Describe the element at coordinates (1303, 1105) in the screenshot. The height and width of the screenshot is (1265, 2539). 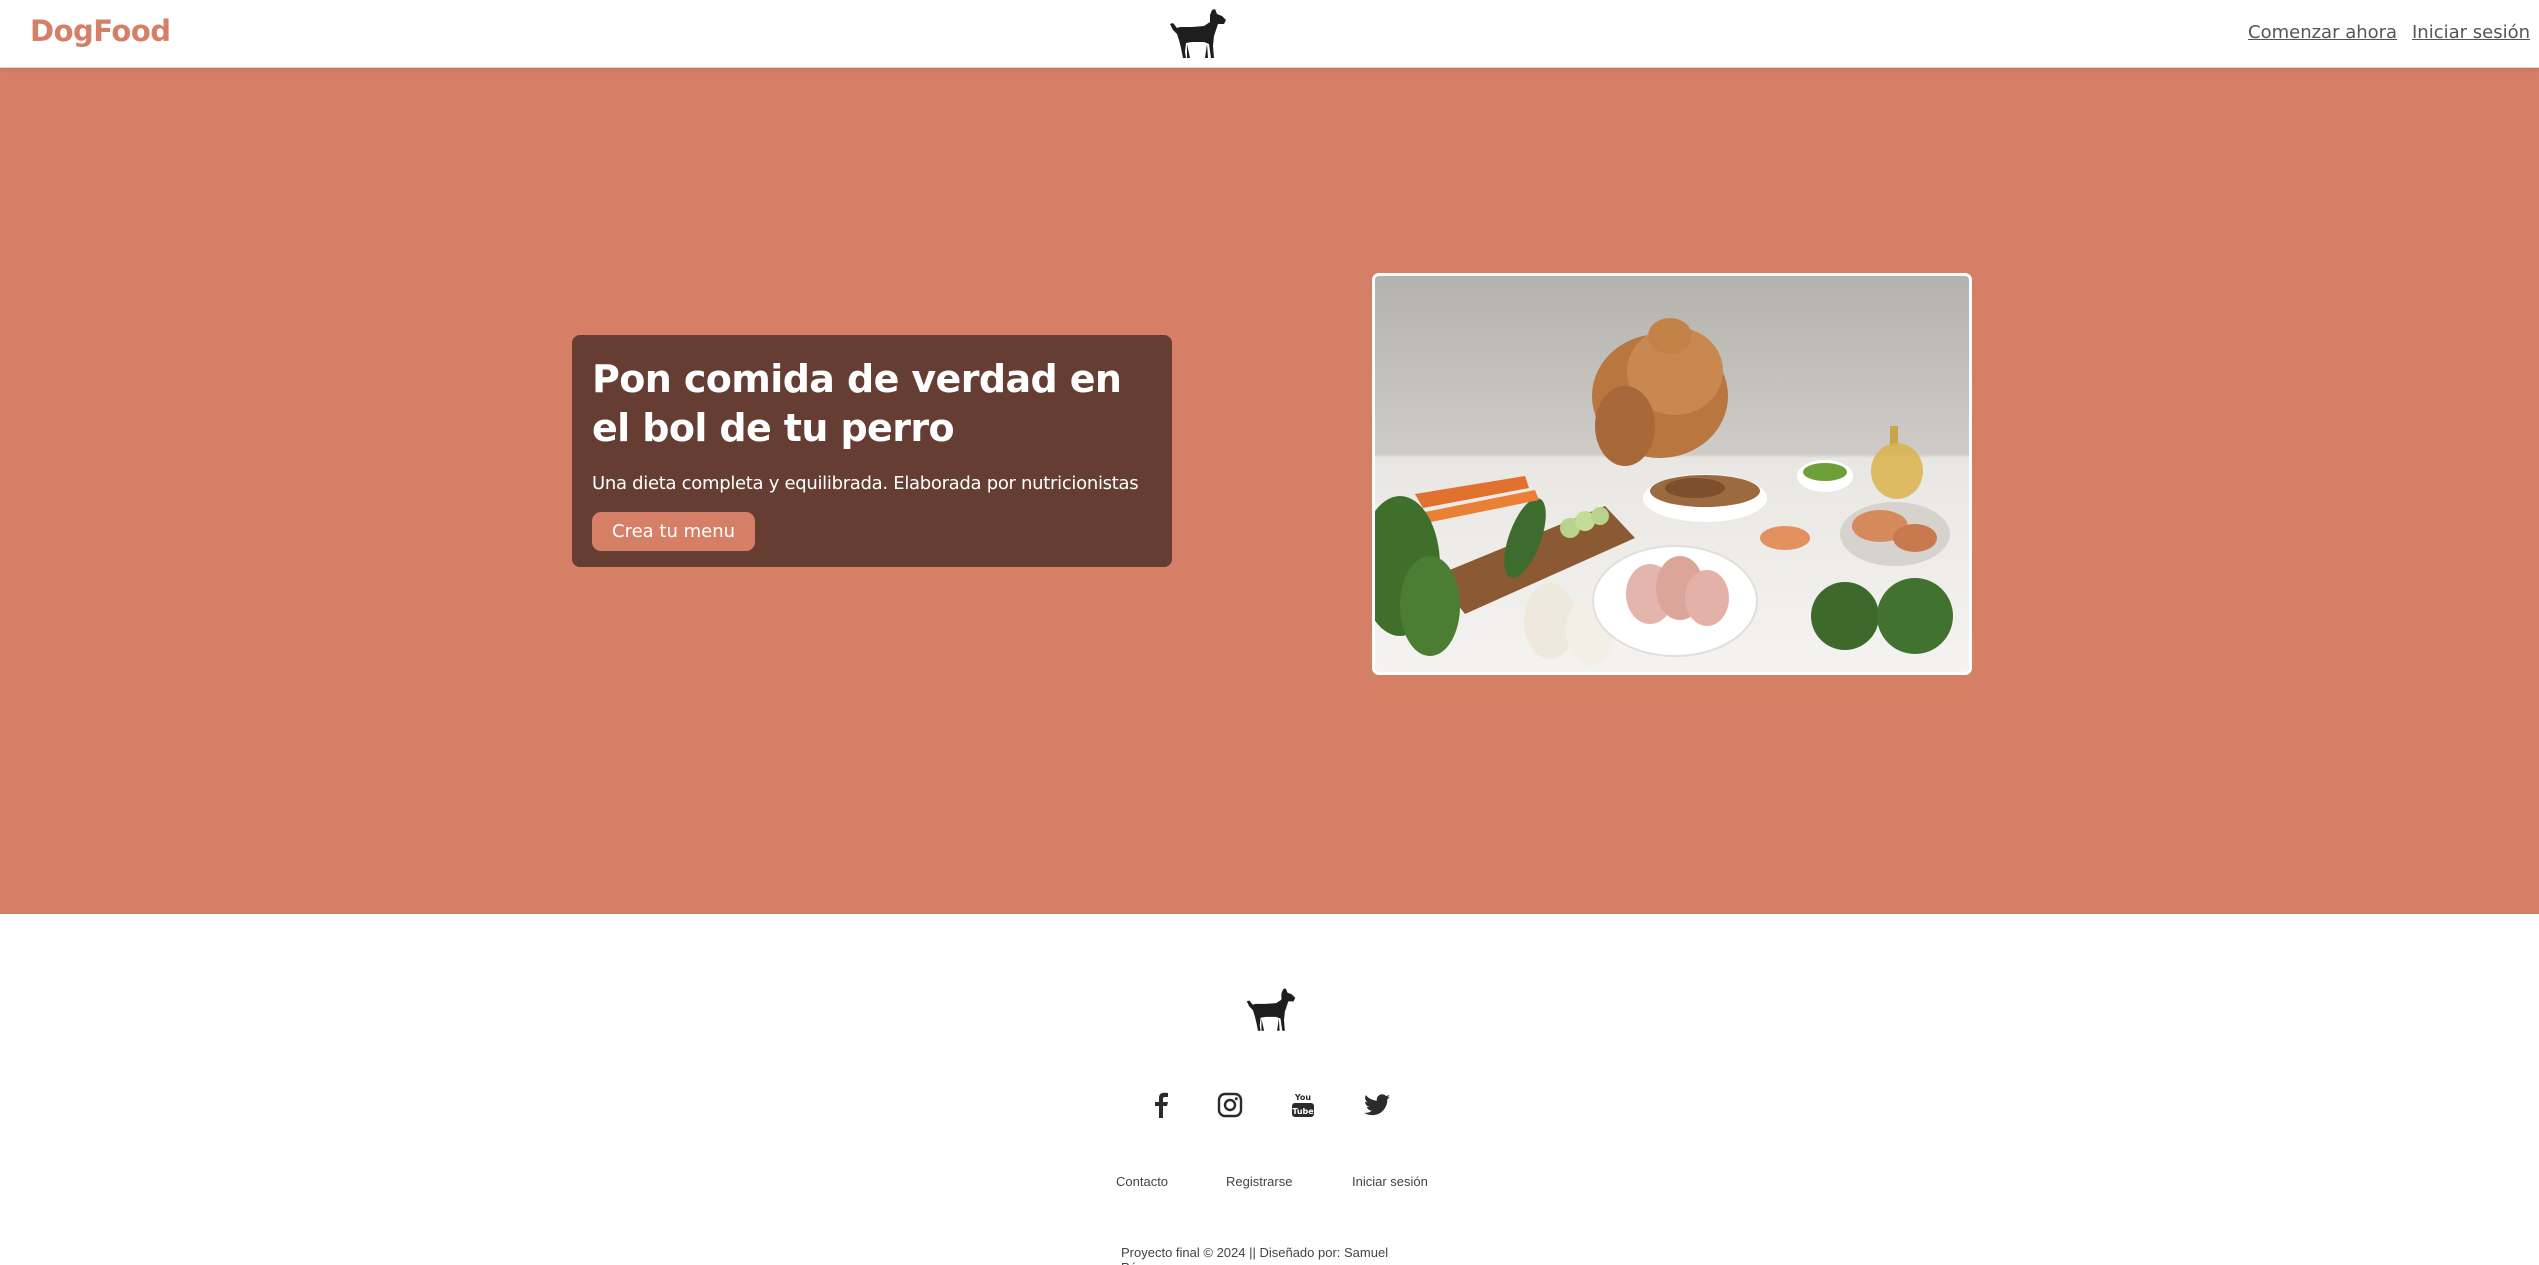
I see `youtube-icon: You Tube` at that location.